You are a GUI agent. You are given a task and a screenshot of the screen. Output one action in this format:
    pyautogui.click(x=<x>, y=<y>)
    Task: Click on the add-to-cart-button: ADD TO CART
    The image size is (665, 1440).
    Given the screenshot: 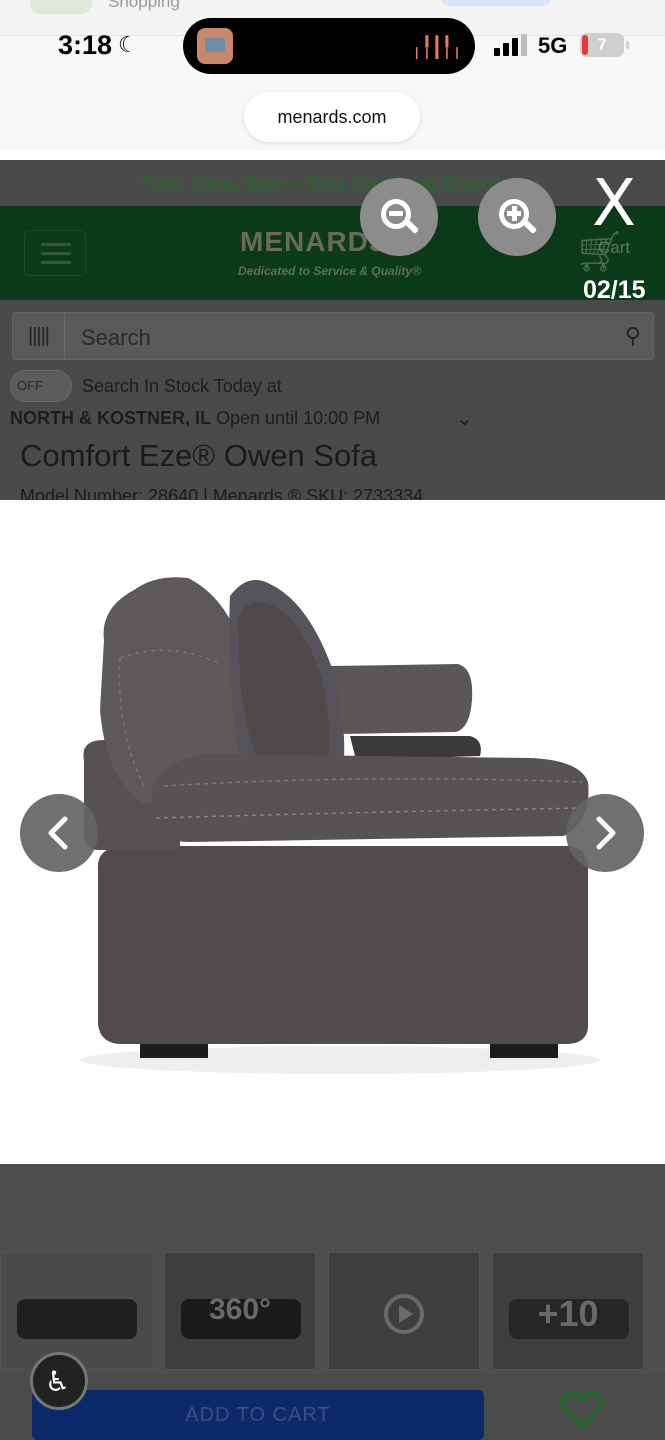 What is the action you would take?
    pyautogui.click(x=258, y=1415)
    